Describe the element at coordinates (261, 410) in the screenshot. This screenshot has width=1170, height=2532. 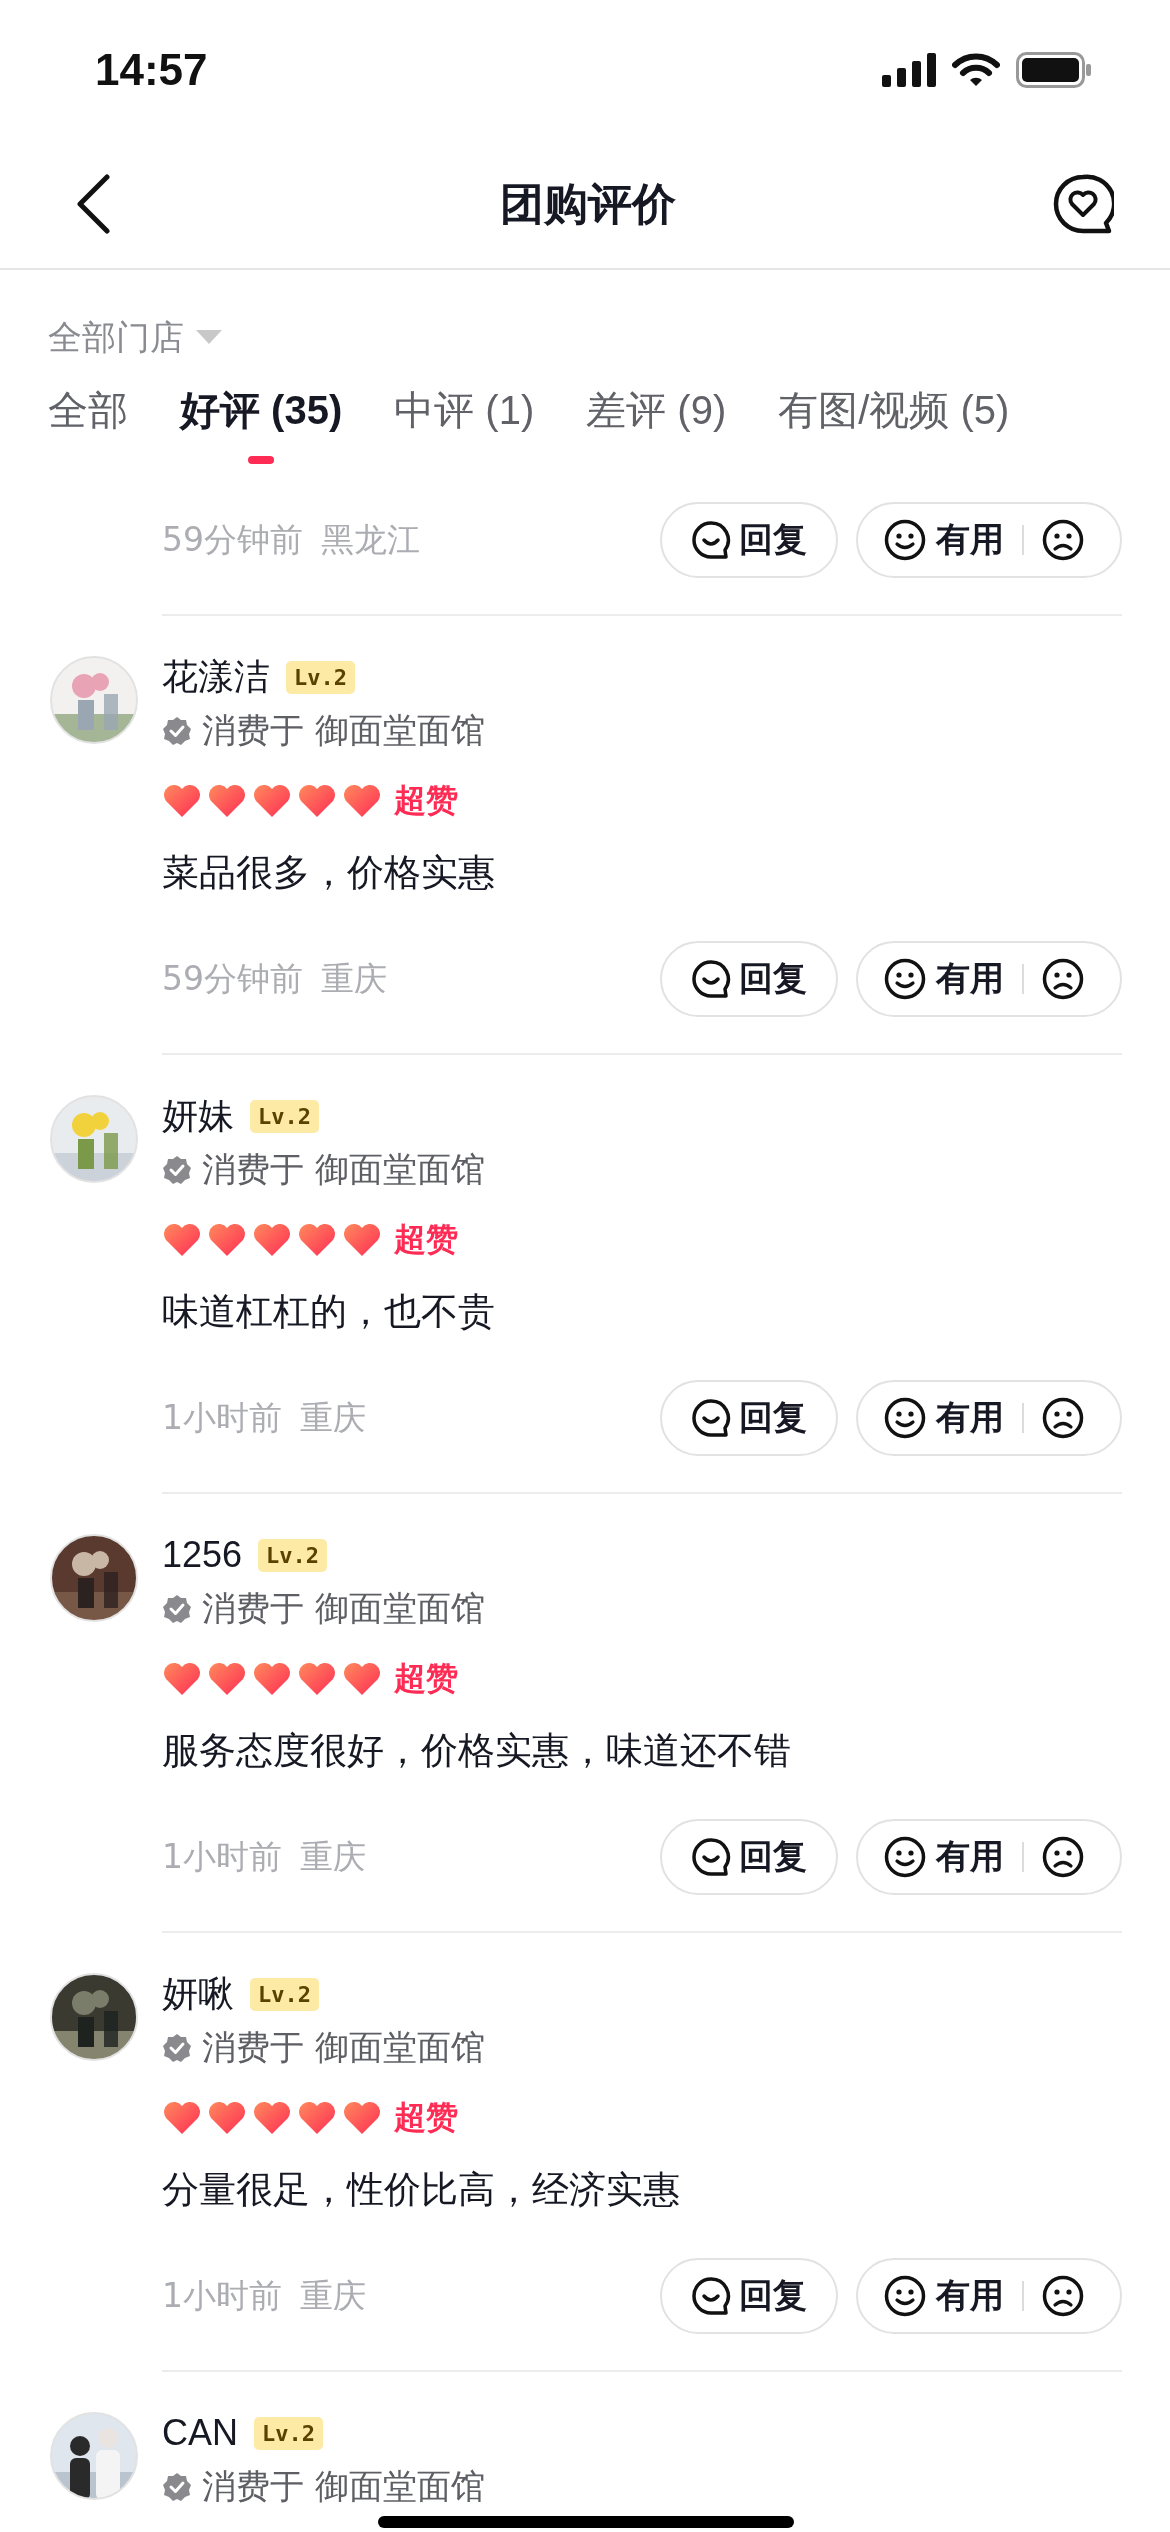
I see `review-tab: 好评 (35)` at that location.